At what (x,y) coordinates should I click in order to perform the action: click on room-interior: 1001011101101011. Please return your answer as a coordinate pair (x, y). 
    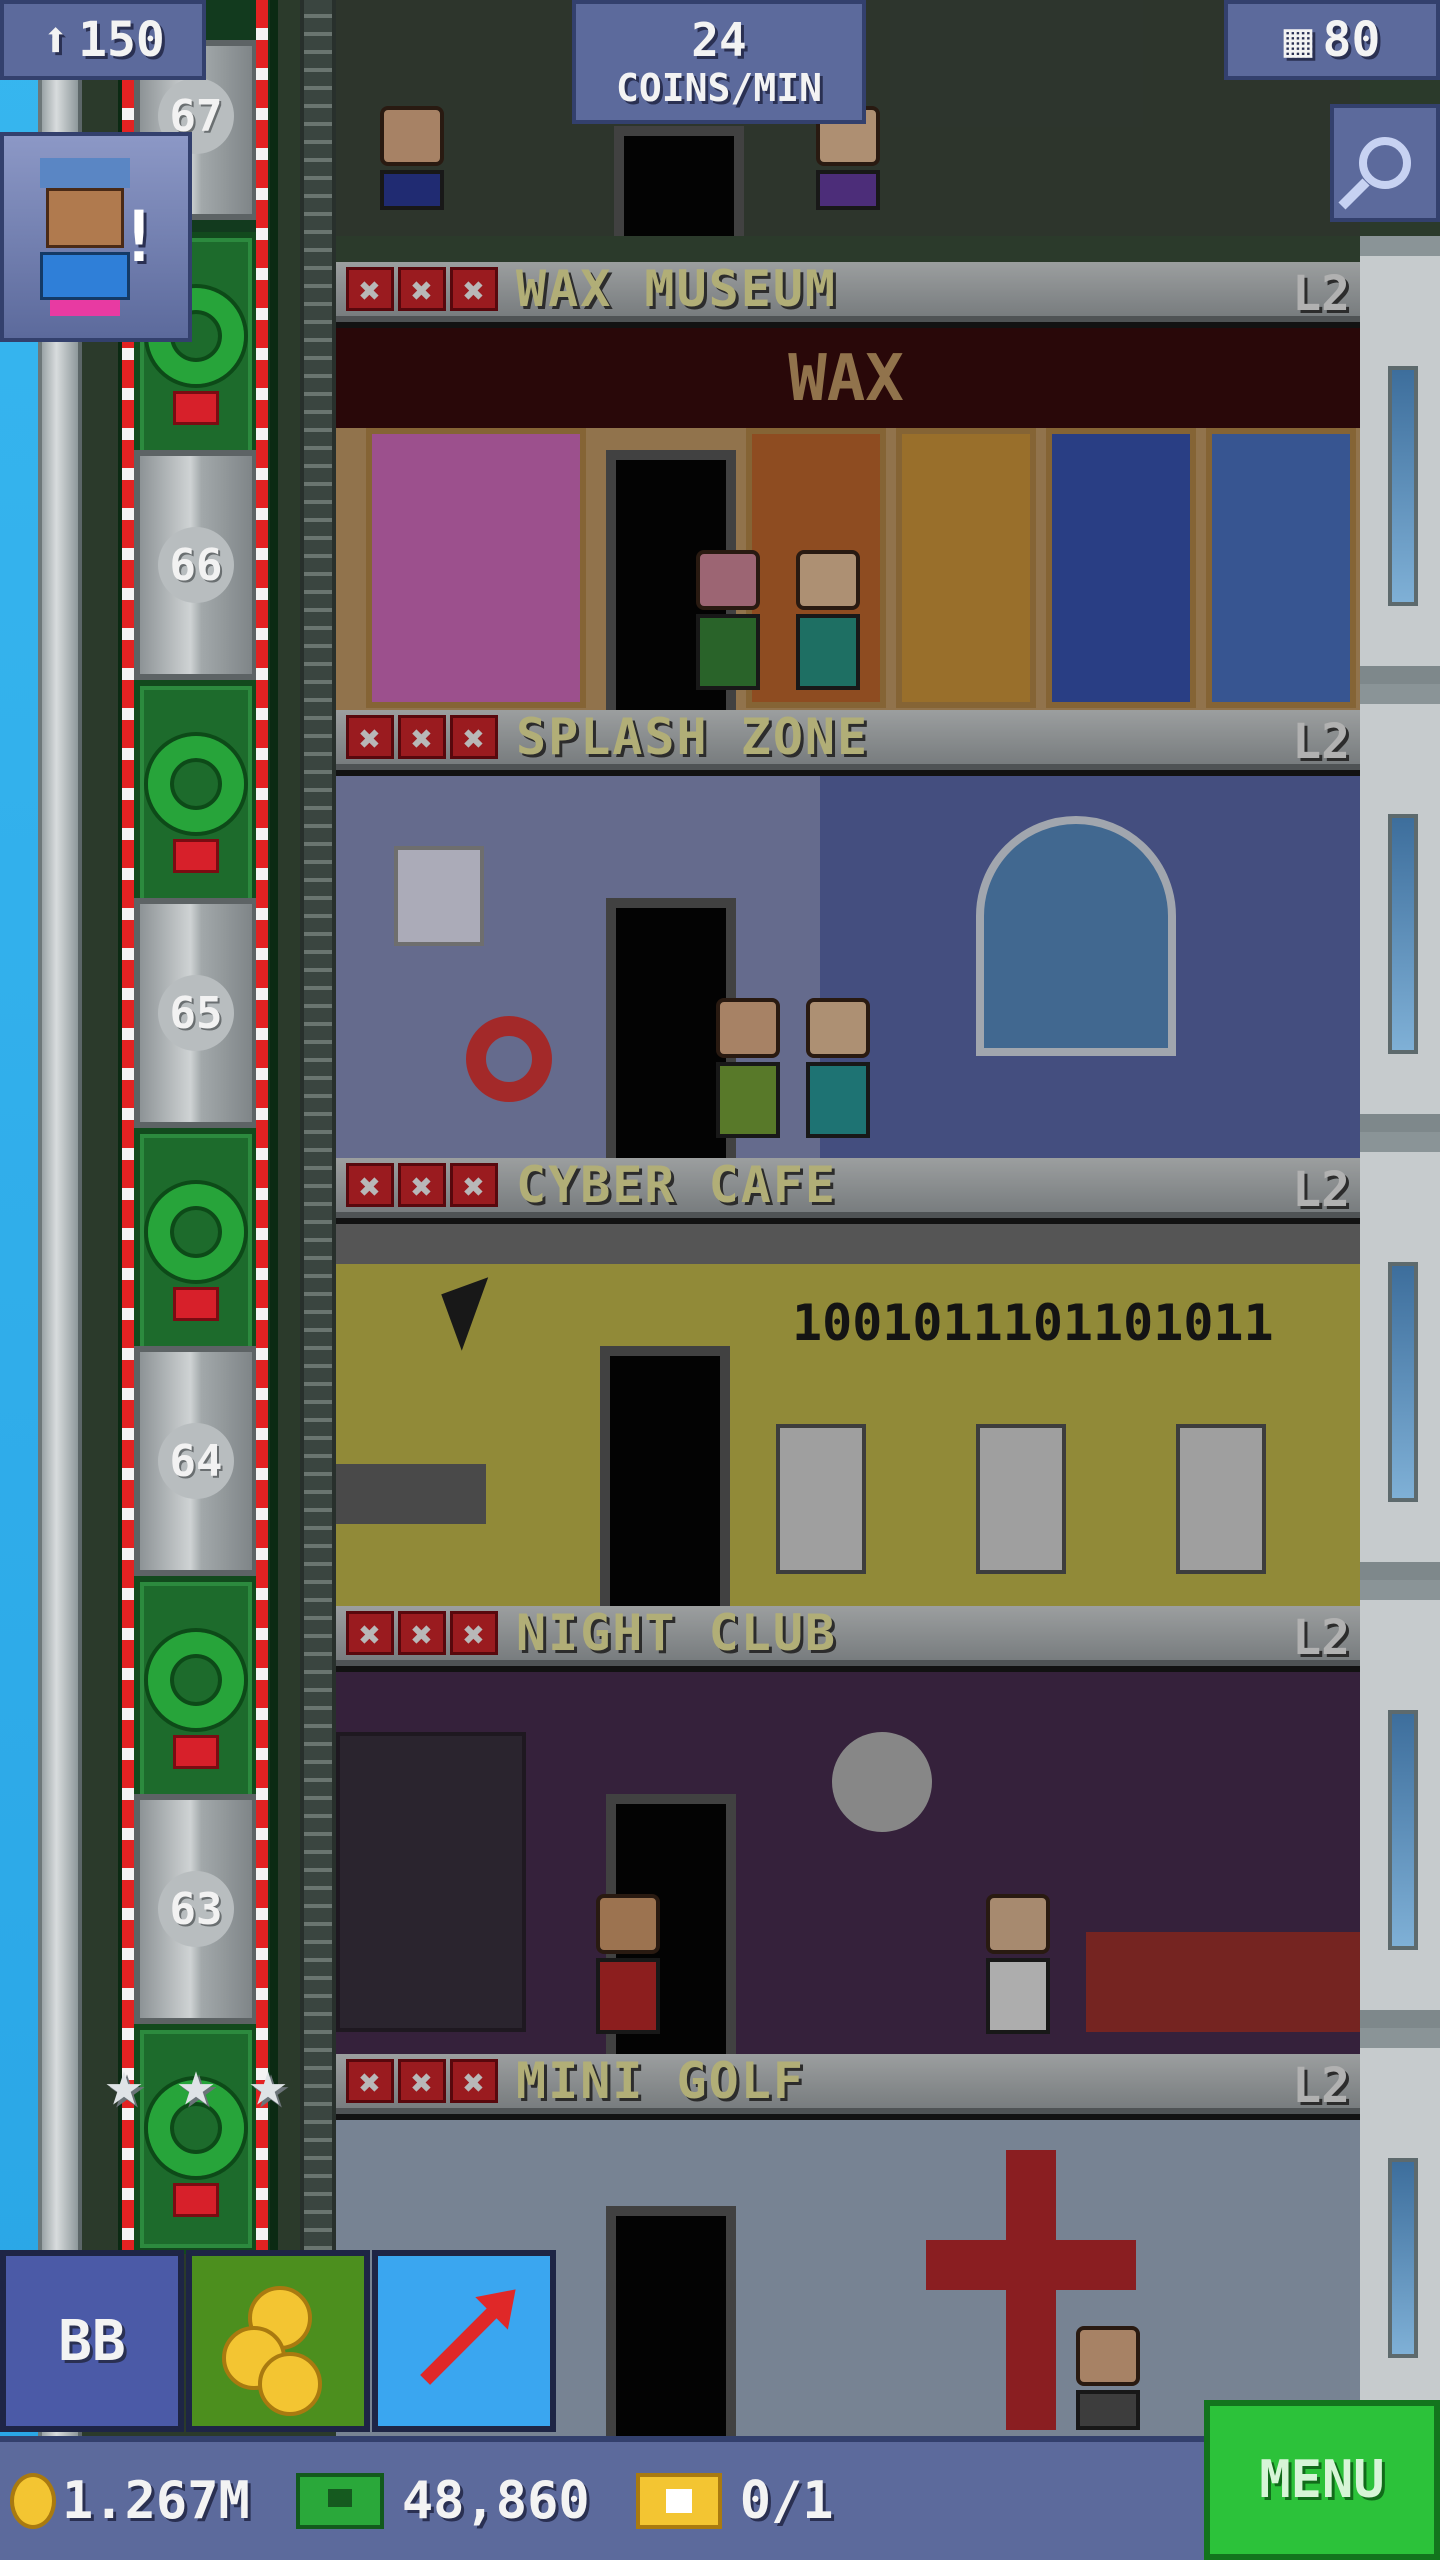
    Looking at the image, I should click on (848, 1415).